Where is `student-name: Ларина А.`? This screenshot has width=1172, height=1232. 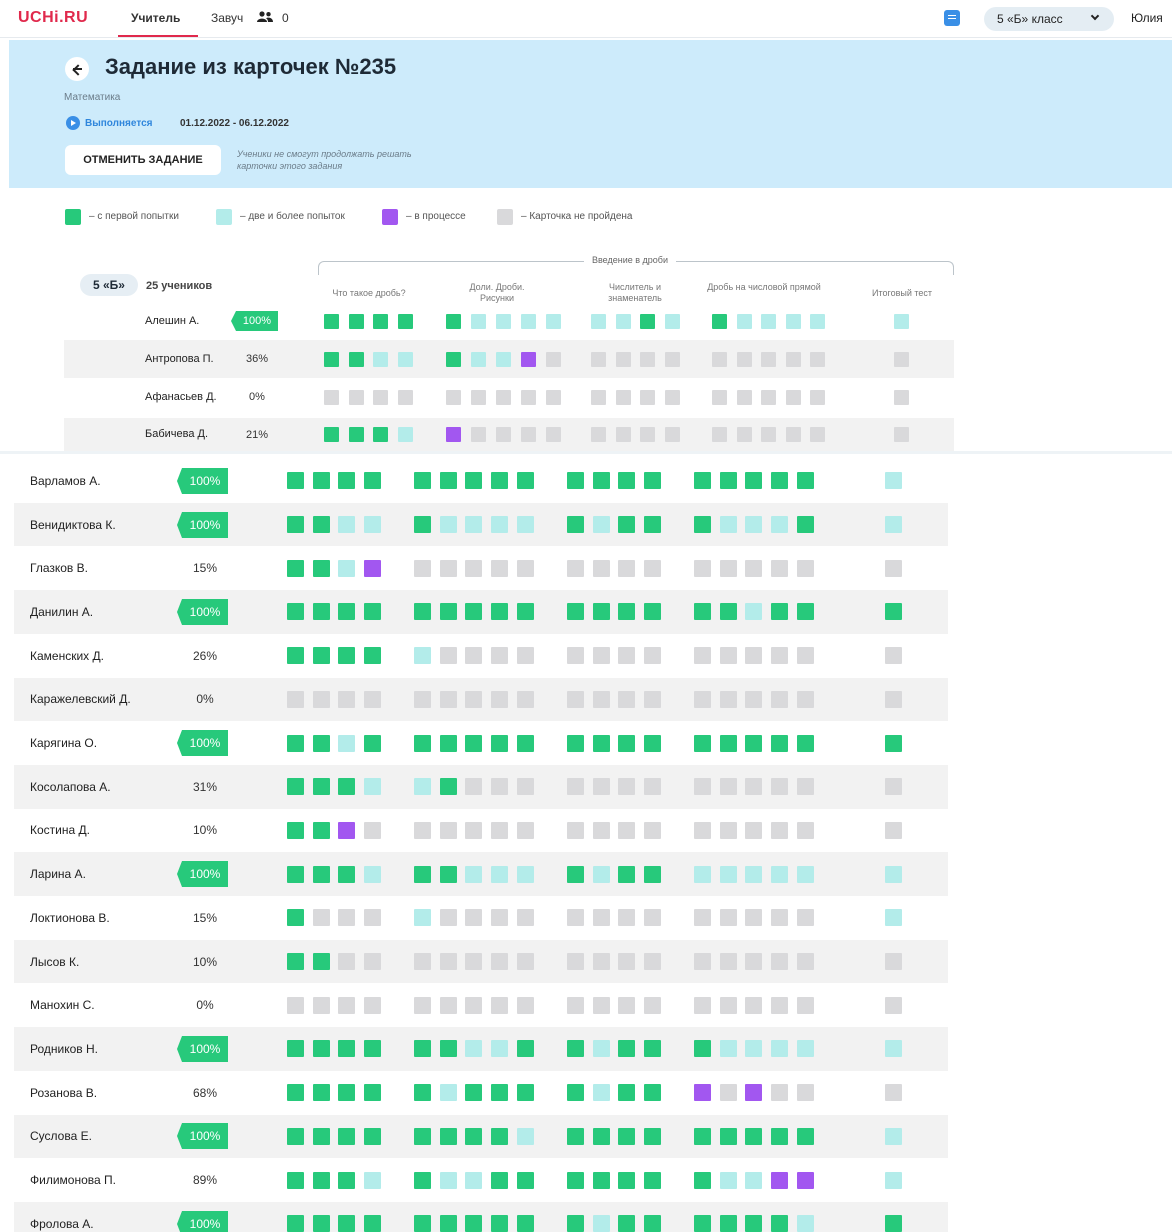 student-name: Ларина А. is located at coordinates (58, 874).